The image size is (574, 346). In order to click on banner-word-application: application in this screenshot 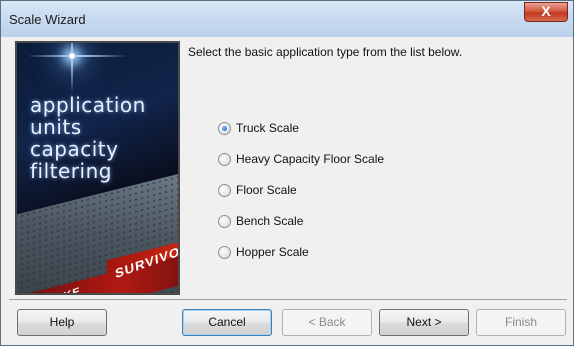, I will do `click(88, 105)`.